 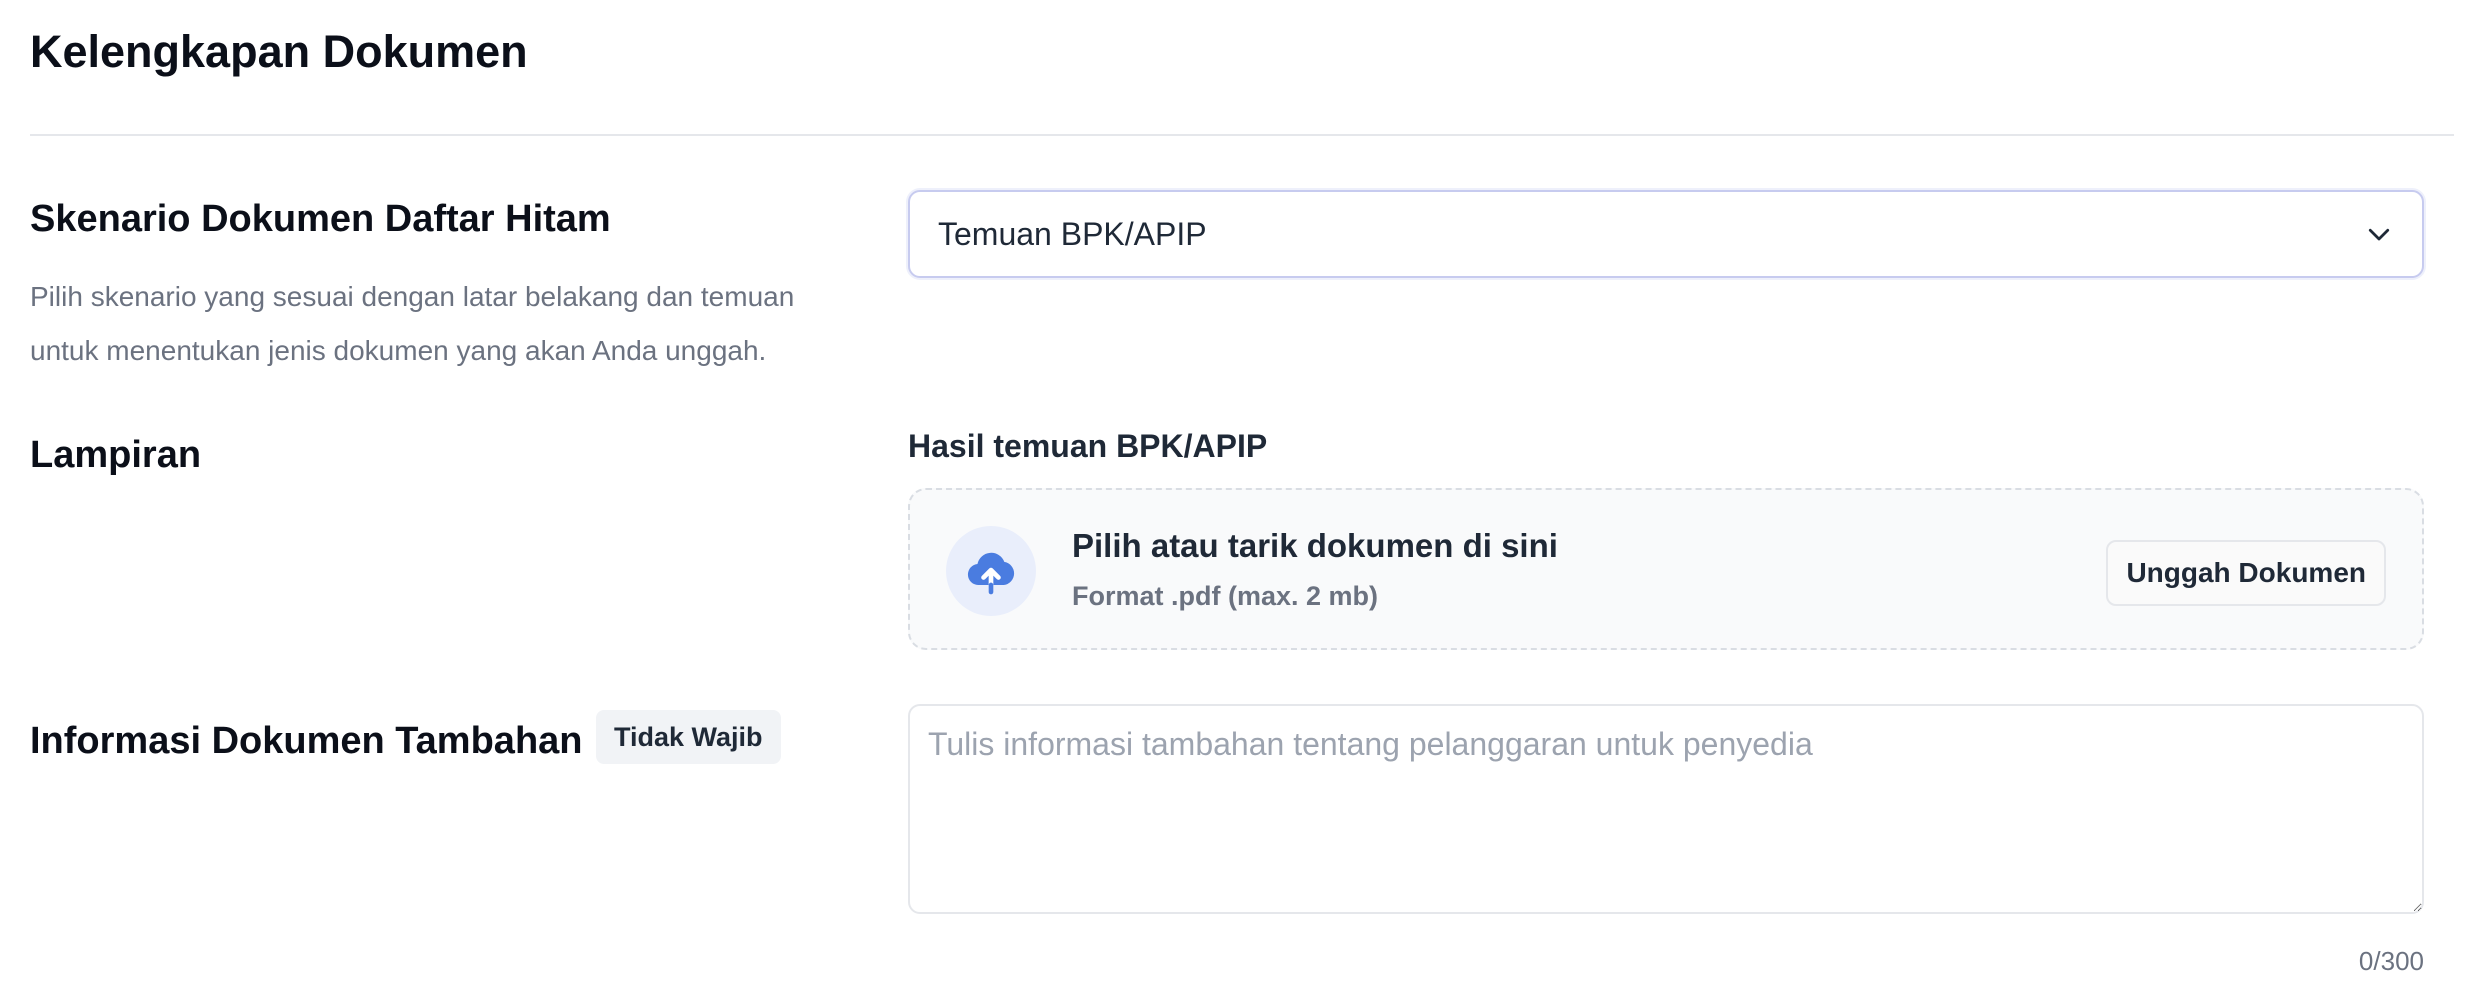 I want to click on additional-info-textarea, so click(x=1666, y=809).